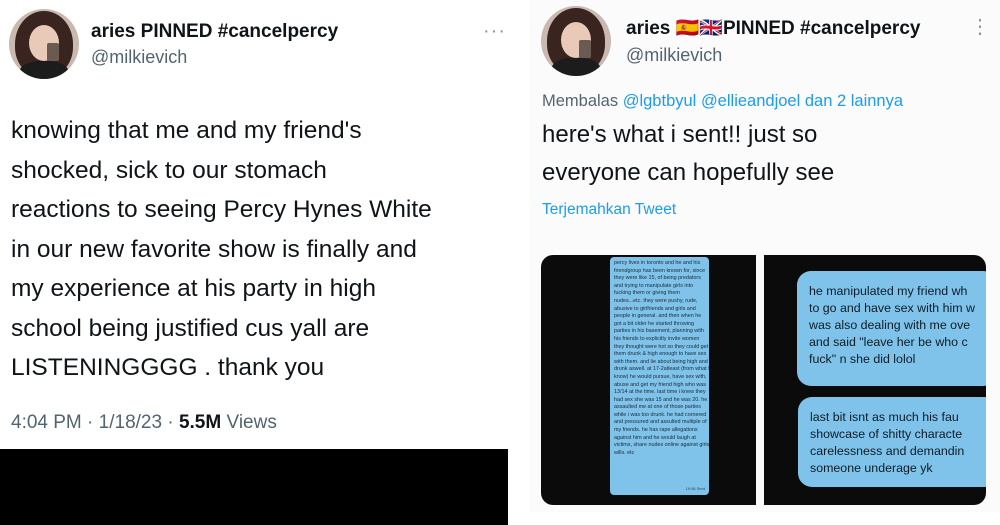 Image resolution: width=1000 pixels, height=525 pixels. What do you see at coordinates (890, 325) in the screenshot?
I see `bubble-line: was also dealing with me ove` at bounding box center [890, 325].